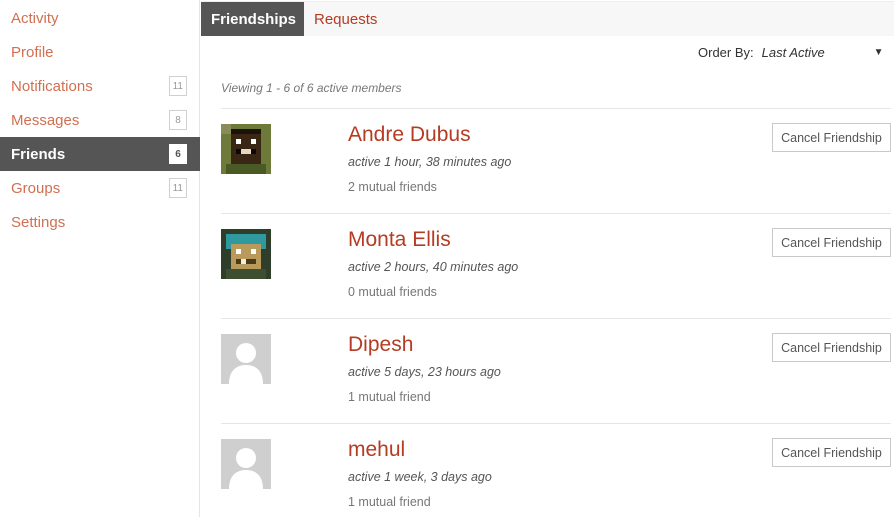 The width and height of the screenshot is (894, 523). What do you see at coordinates (178, 154) in the screenshot?
I see `count-badge: 6` at bounding box center [178, 154].